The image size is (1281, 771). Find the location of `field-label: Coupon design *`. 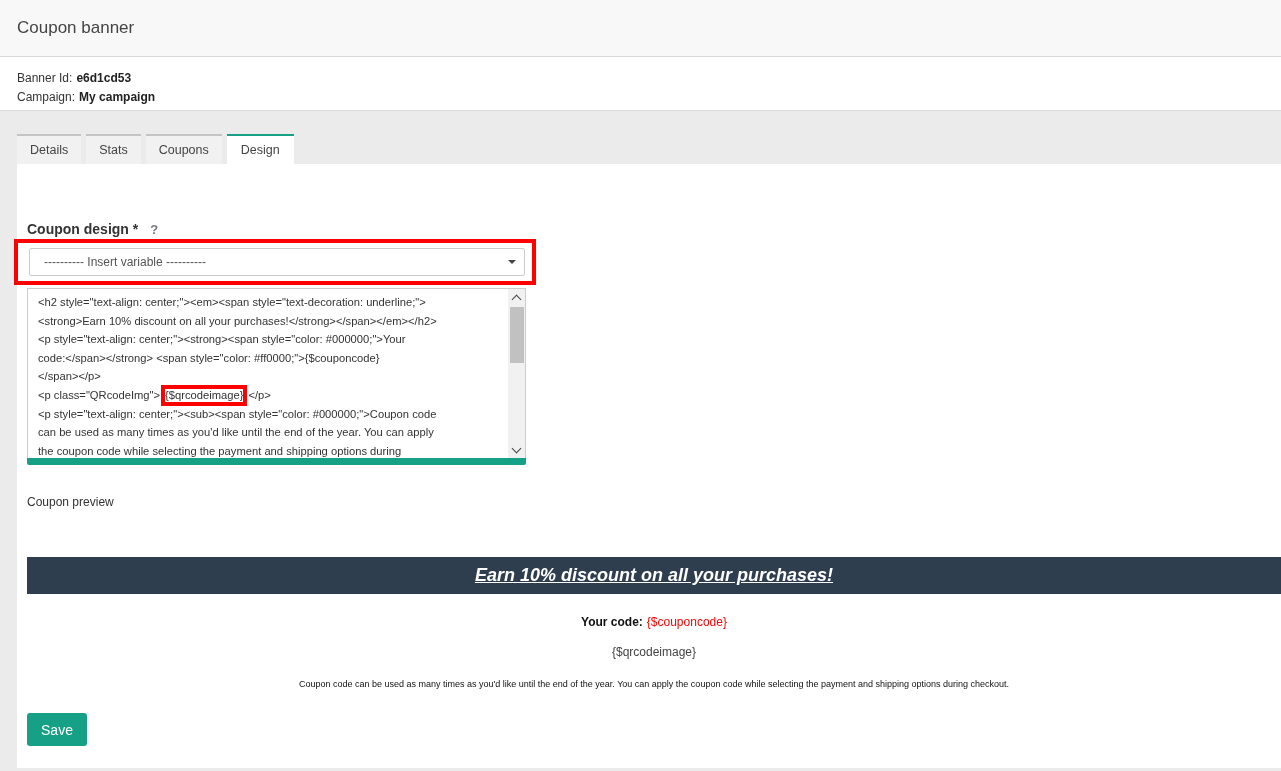

field-label: Coupon design * is located at coordinates (83, 229).